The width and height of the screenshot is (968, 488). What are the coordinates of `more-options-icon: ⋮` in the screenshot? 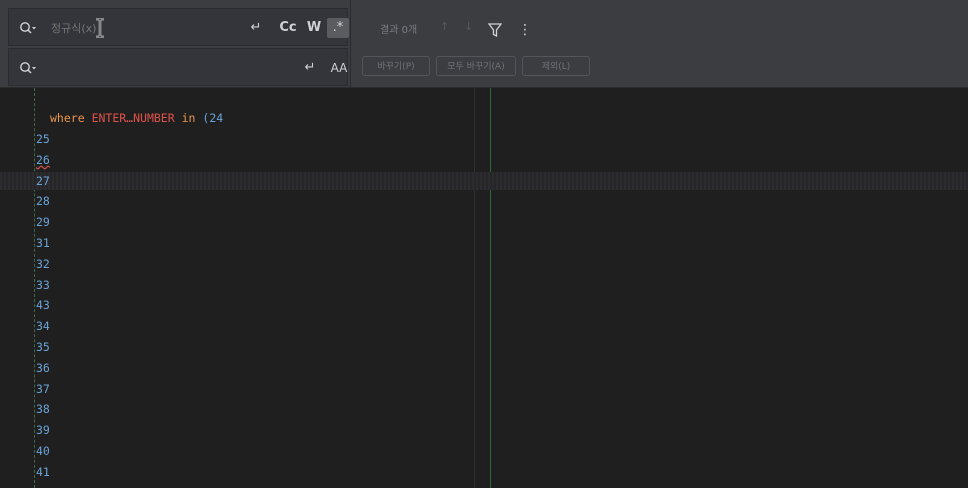 It's located at (525, 30).